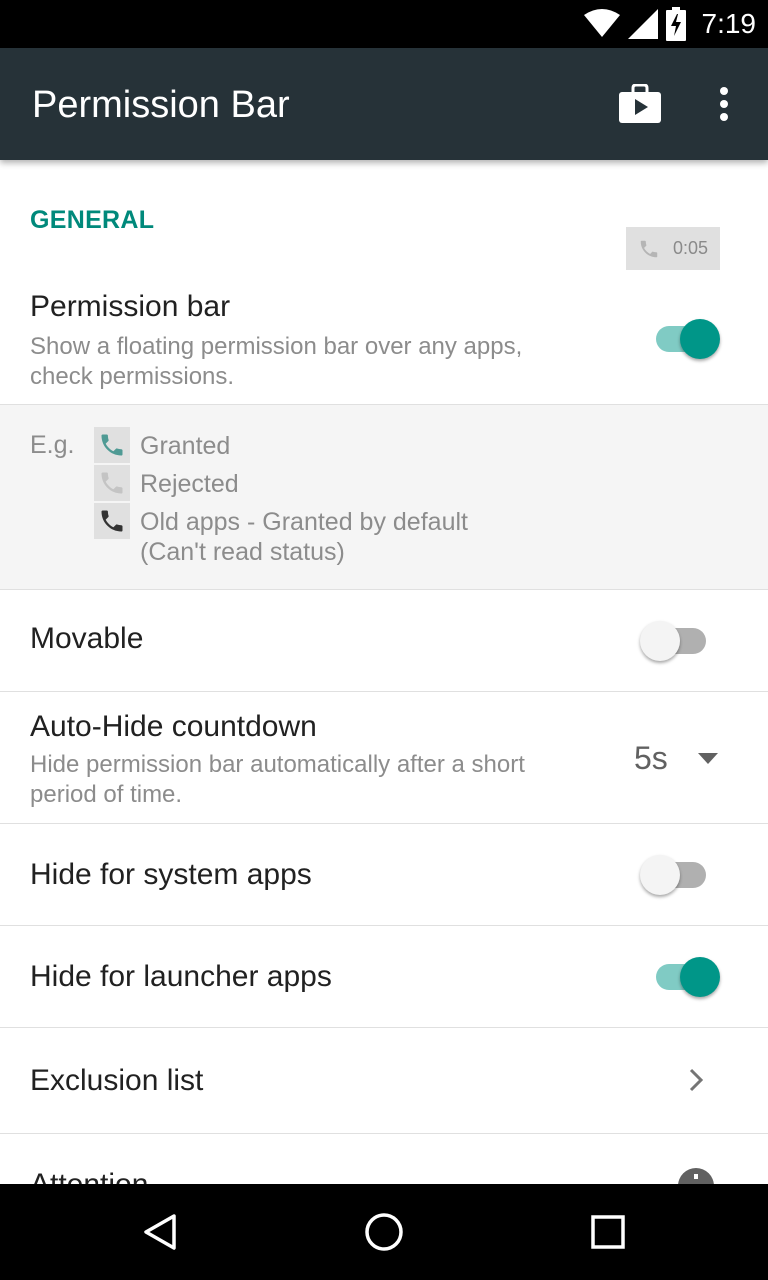  I want to click on permission-bar-title: Permission bar, so click(130, 306).